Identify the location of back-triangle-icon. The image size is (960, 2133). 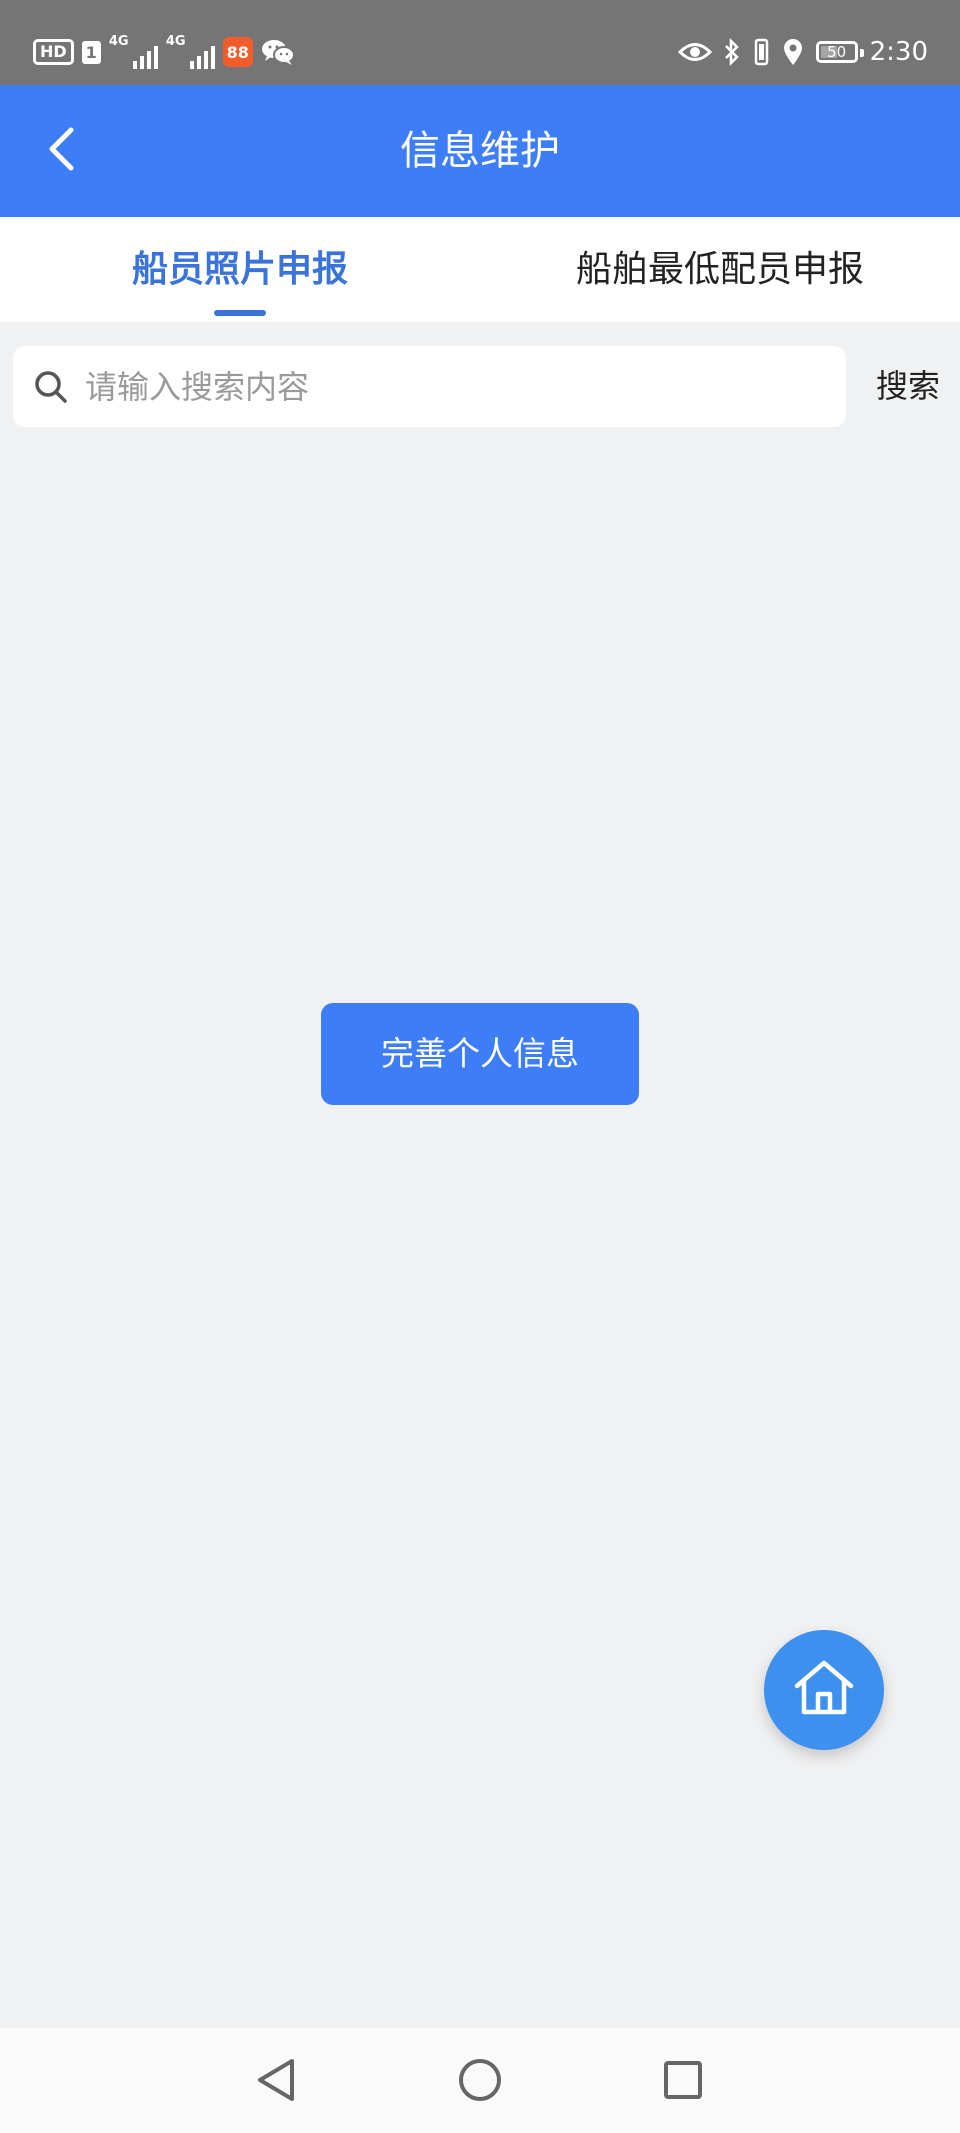
(276, 2082).